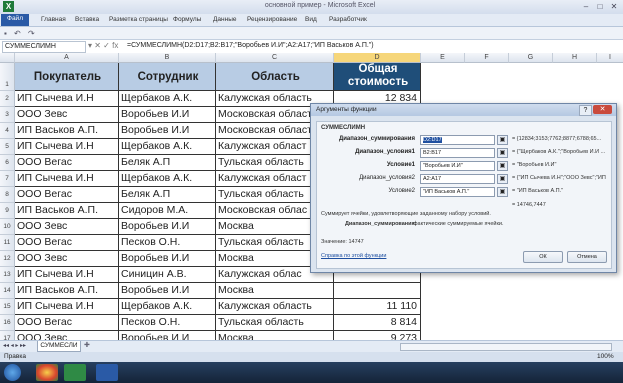 The image size is (623, 383). Describe the element at coordinates (67, 77) in the screenshot. I see `header-buyer: Покупатель` at that location.